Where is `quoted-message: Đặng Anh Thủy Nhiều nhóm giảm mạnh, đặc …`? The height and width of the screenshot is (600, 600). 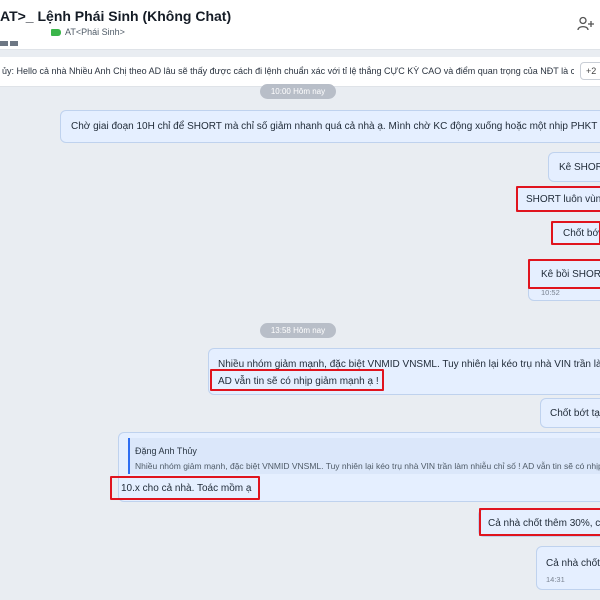
quoted-message: Đặng Anh Thủy Nhiều nhóm giảm mạnh, đặc … is located at coordinates (364, 456).